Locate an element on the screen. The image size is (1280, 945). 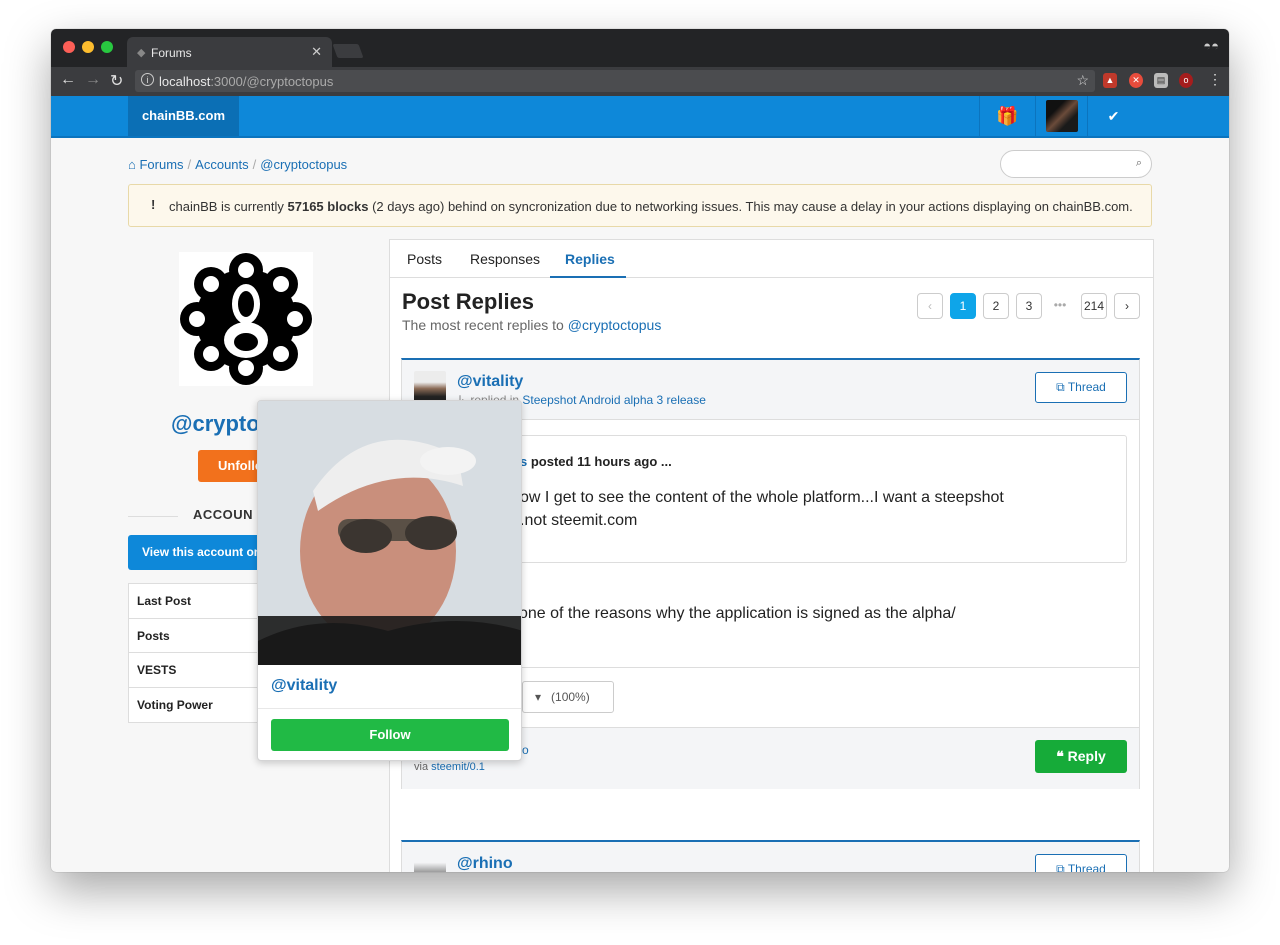
close-window-button is located at coordinates (69, 47).